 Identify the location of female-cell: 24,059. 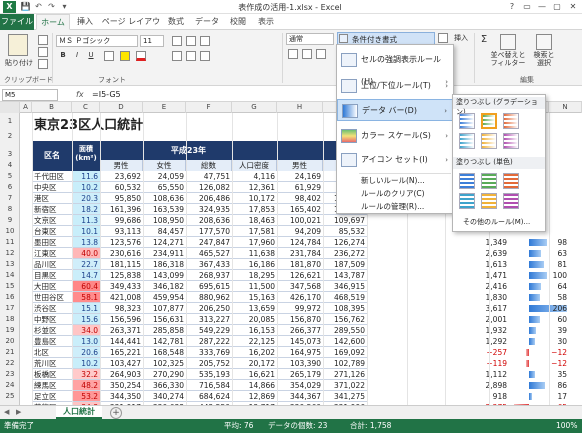
(164, 176).